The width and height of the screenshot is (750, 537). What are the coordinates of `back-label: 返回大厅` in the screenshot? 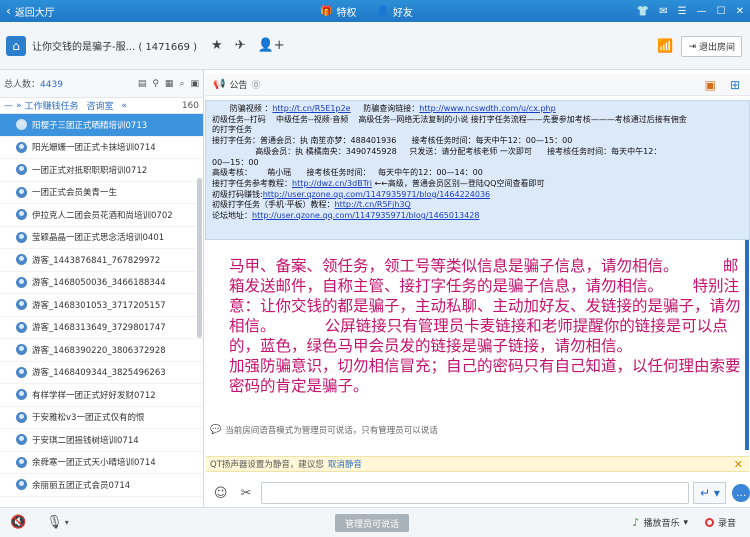 It's located at (34, 13).